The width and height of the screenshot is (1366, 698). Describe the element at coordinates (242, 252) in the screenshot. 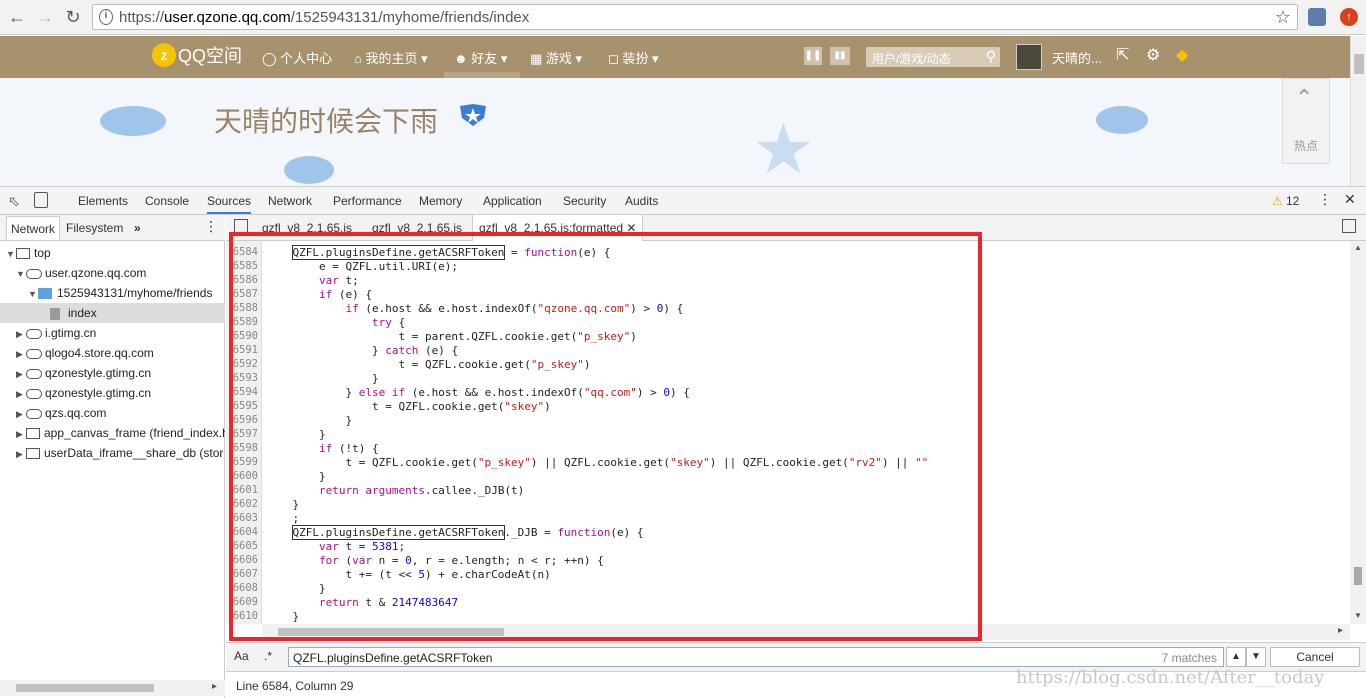

I see `line-number: 6584` at that location.